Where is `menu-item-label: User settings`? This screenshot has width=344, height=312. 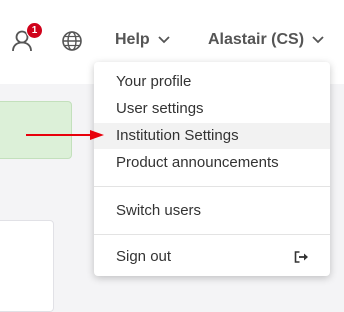
menu-item-label: User settings is located at coordinates (160, 108).